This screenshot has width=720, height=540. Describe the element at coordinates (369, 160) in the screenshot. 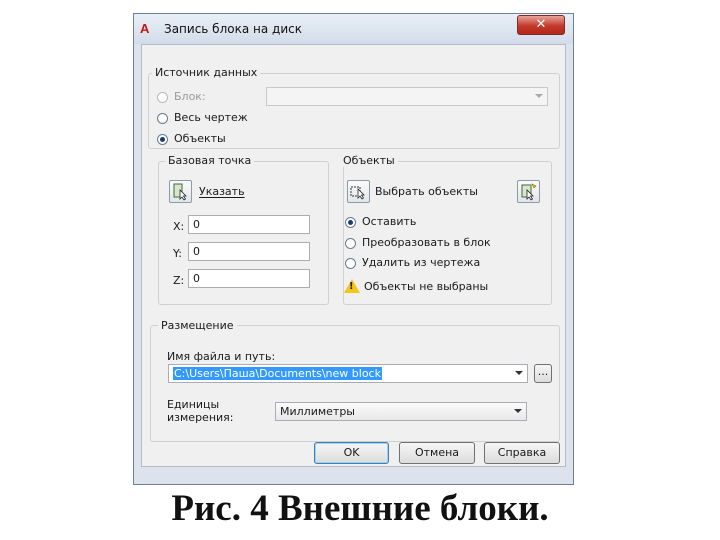

I see `objects-group-label: Объекты` at that location.